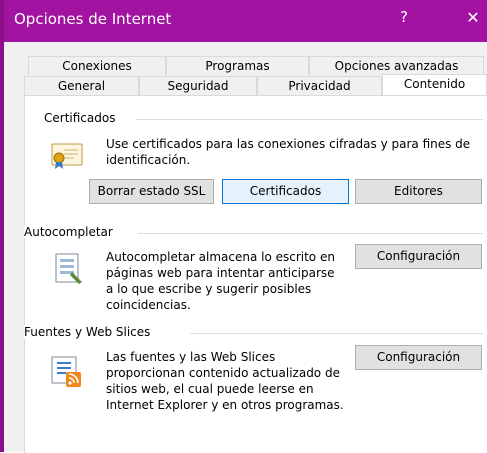 This screenshot has height=453, width=487. Describe the element at coordinates (434, 84) in the screenshot. I see `tab-contenido: Contenido` at that location.